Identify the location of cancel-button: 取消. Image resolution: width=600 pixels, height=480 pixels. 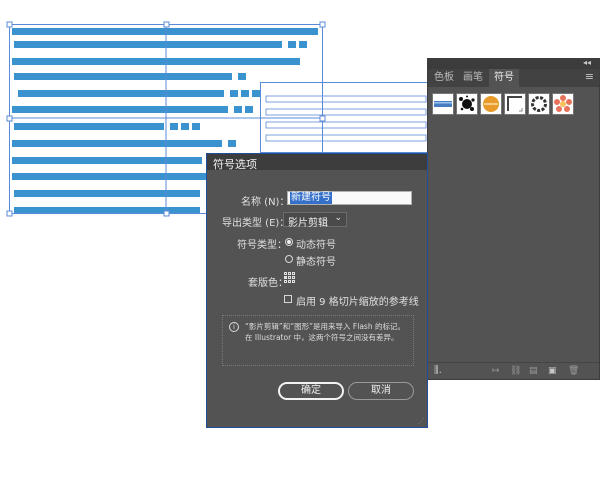
(381, 391).